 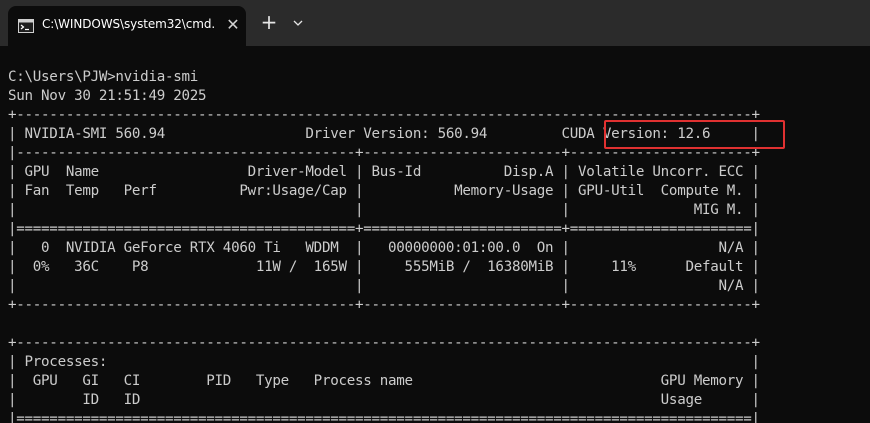 I want to click on tab-title: C:\WINDOWS\system32\cmd., so click(x=129, y=24).